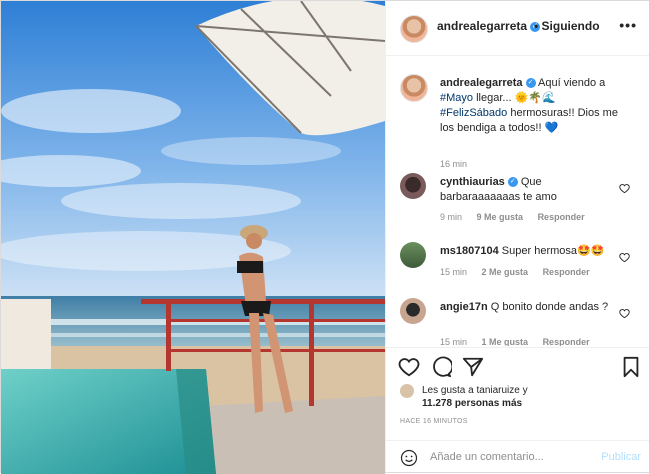  What do you see at coordinates (469, 251) in the screenshot?
I see `comment-username: ms1807104` at bounding box center [469, 251].